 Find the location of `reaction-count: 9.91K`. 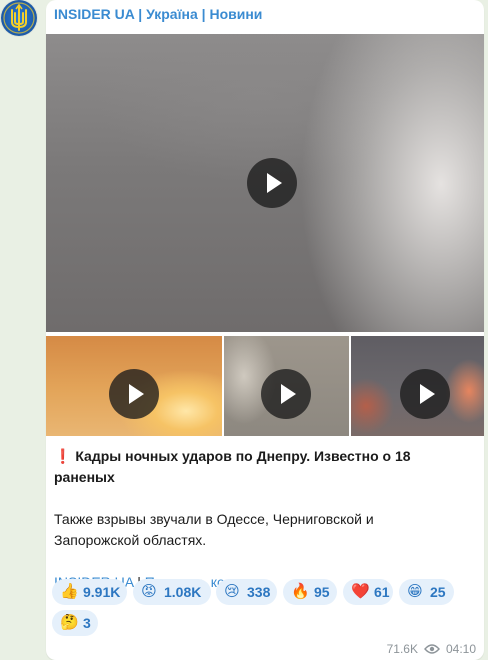

reaction-count: 9.91K is located at coordinates (102, 592).